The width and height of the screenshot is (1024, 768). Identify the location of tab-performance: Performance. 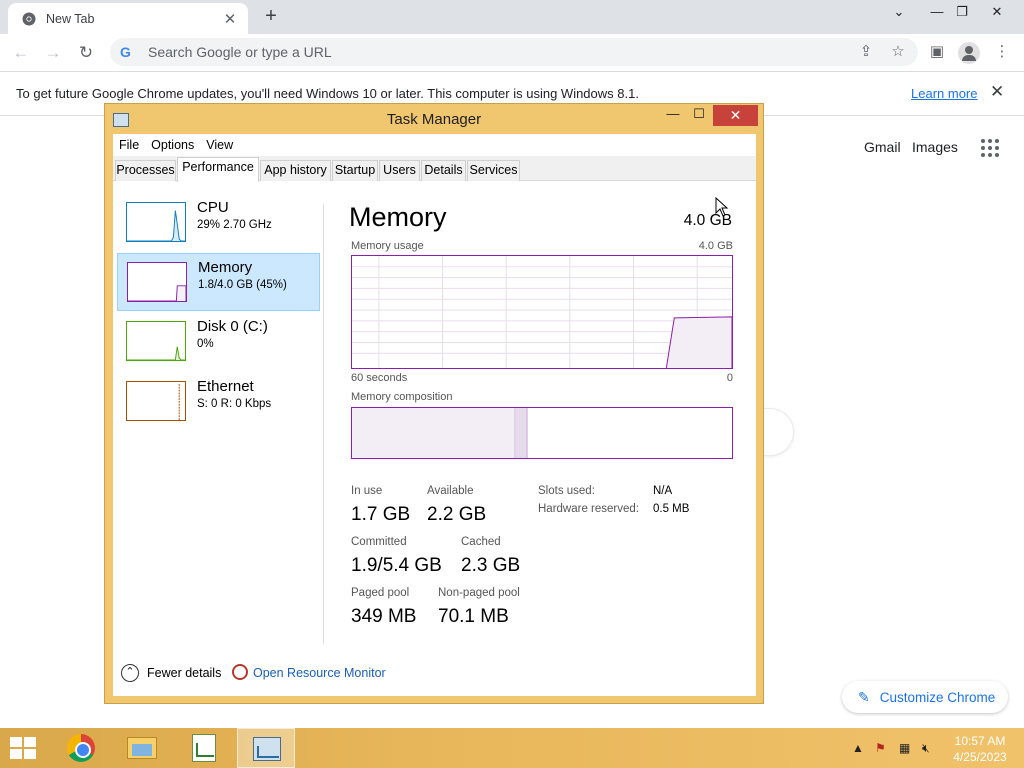
(218, 169).